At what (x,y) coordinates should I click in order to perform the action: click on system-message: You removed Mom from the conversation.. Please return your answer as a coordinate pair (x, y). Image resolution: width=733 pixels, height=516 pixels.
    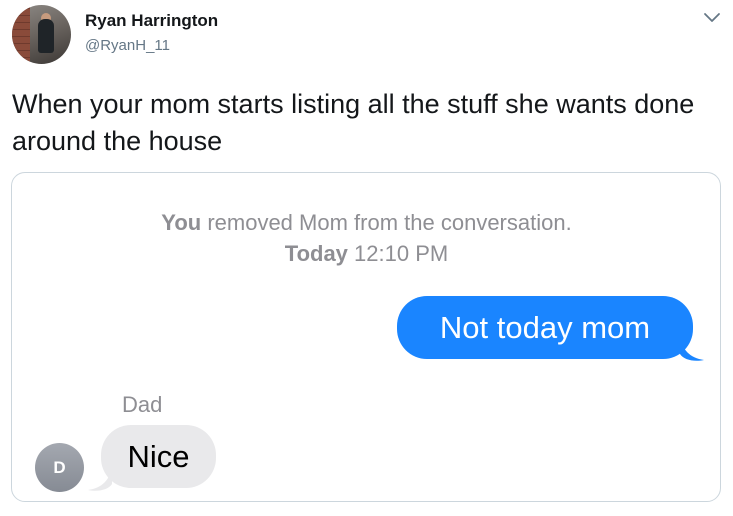
    Looking at the image, I should click on (366, 223).